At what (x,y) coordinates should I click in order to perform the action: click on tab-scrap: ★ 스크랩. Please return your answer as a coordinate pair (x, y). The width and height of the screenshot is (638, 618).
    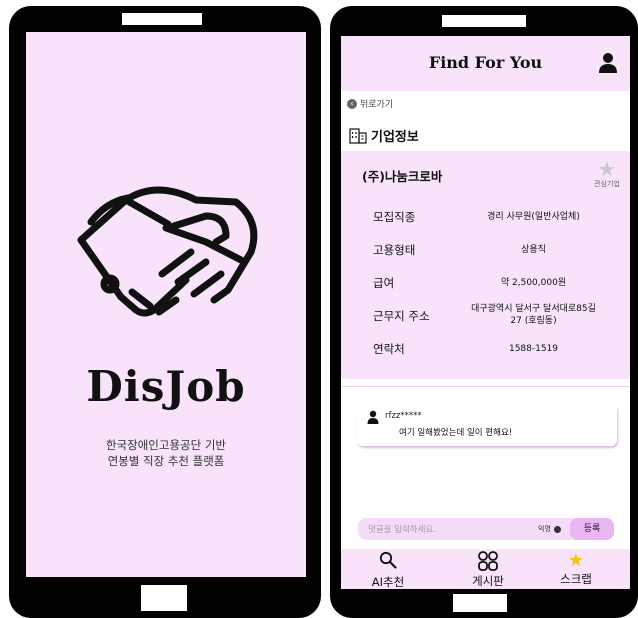
    Looking at the image, I should click on (576, 569).